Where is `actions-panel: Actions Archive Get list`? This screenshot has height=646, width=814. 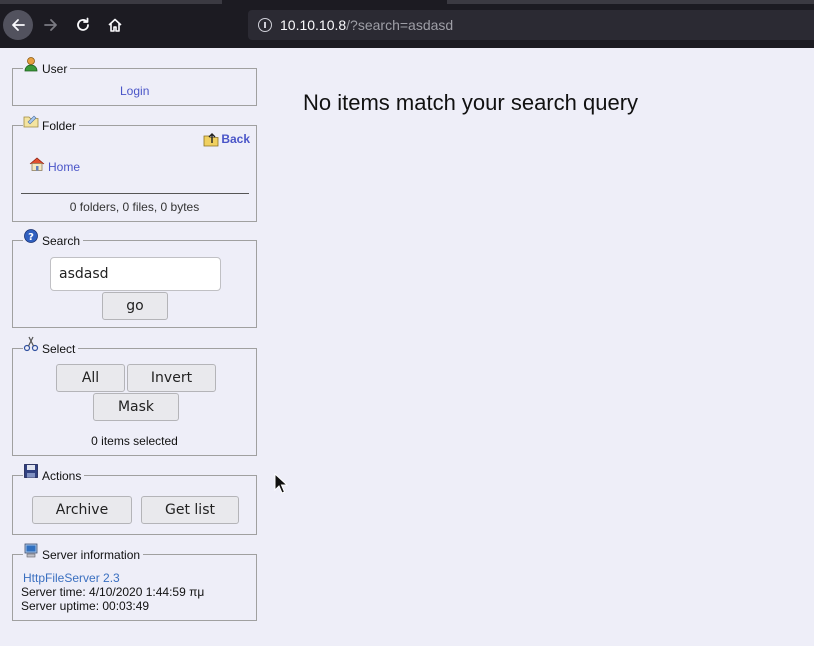
actions-panel: Actions Archive Get list is located at coordinates (134, 499).